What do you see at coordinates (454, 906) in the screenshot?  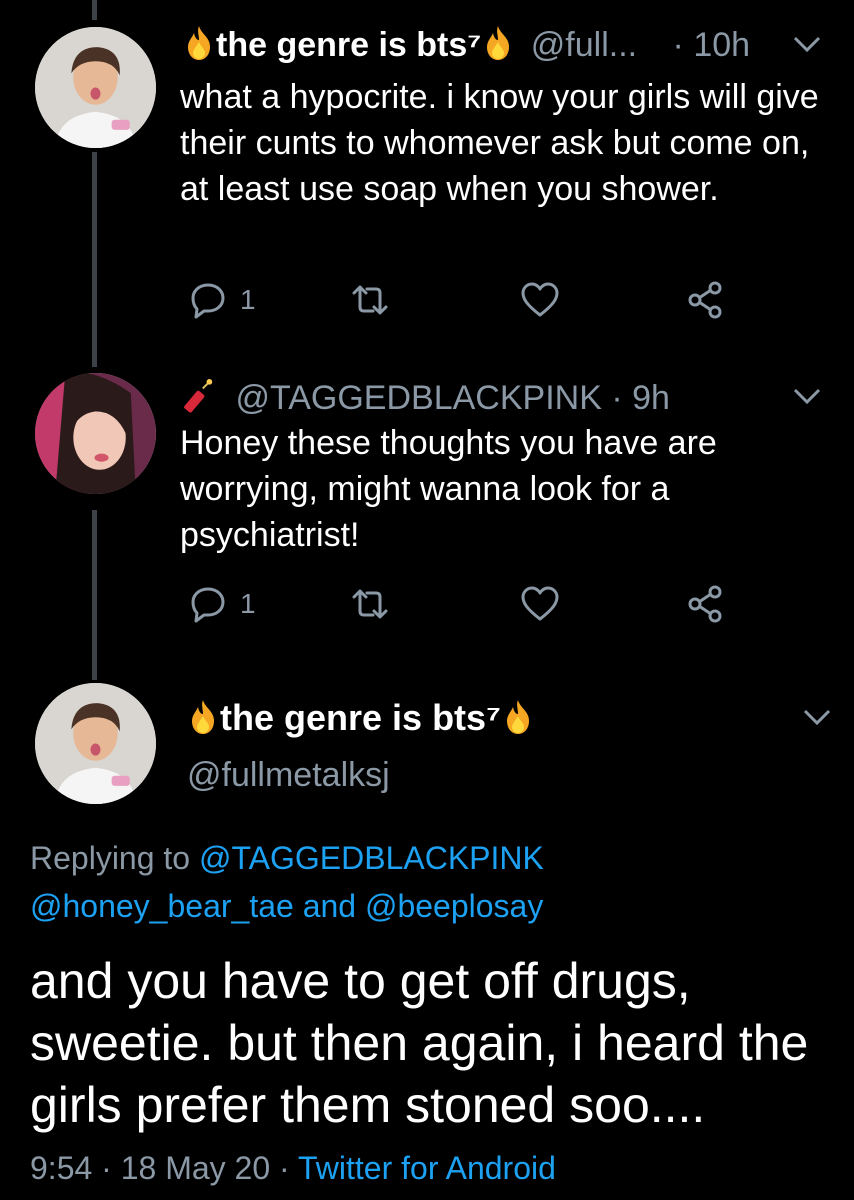 I see `mention-link: @beeplosay` at bounding box center [454, 906].